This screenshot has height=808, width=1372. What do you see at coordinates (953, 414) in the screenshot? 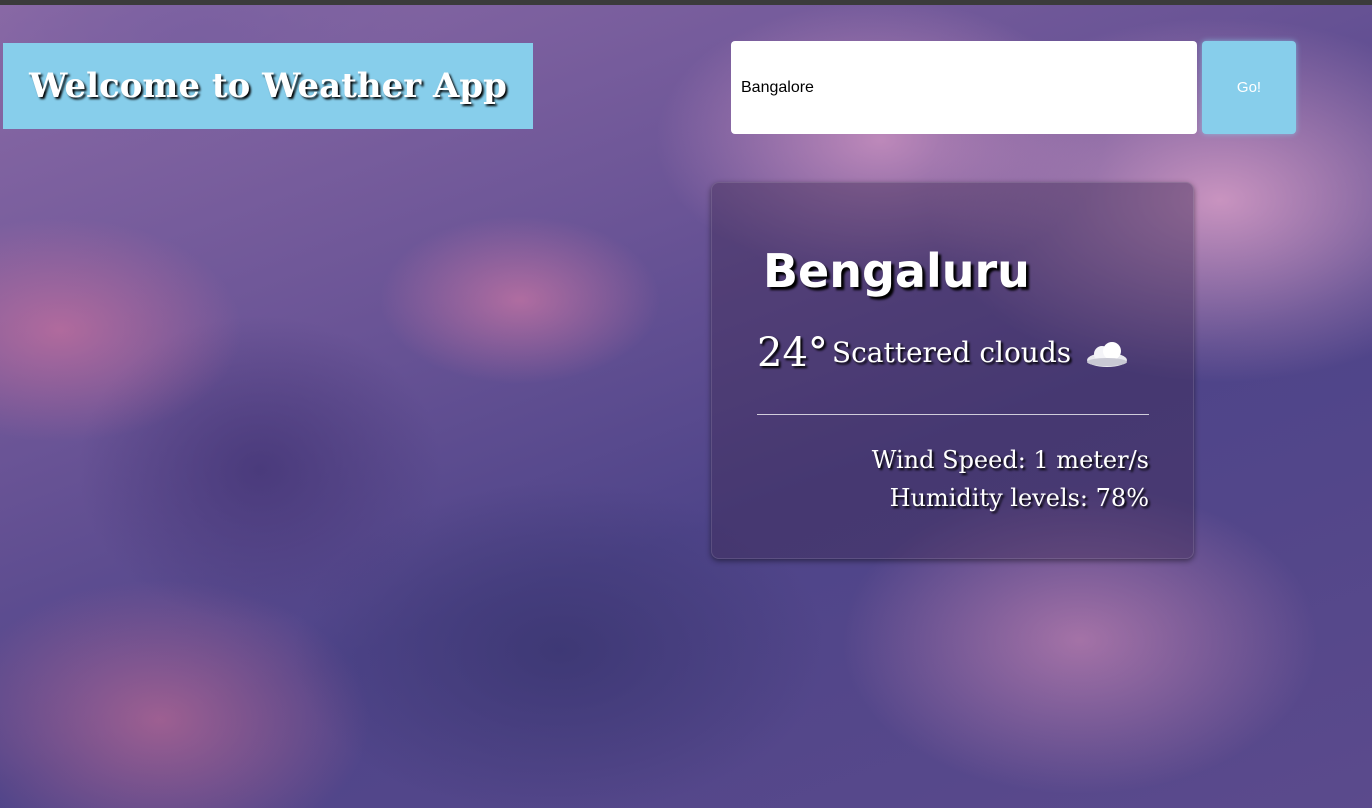
I see `card-divider` at bounding box center [953, 414].